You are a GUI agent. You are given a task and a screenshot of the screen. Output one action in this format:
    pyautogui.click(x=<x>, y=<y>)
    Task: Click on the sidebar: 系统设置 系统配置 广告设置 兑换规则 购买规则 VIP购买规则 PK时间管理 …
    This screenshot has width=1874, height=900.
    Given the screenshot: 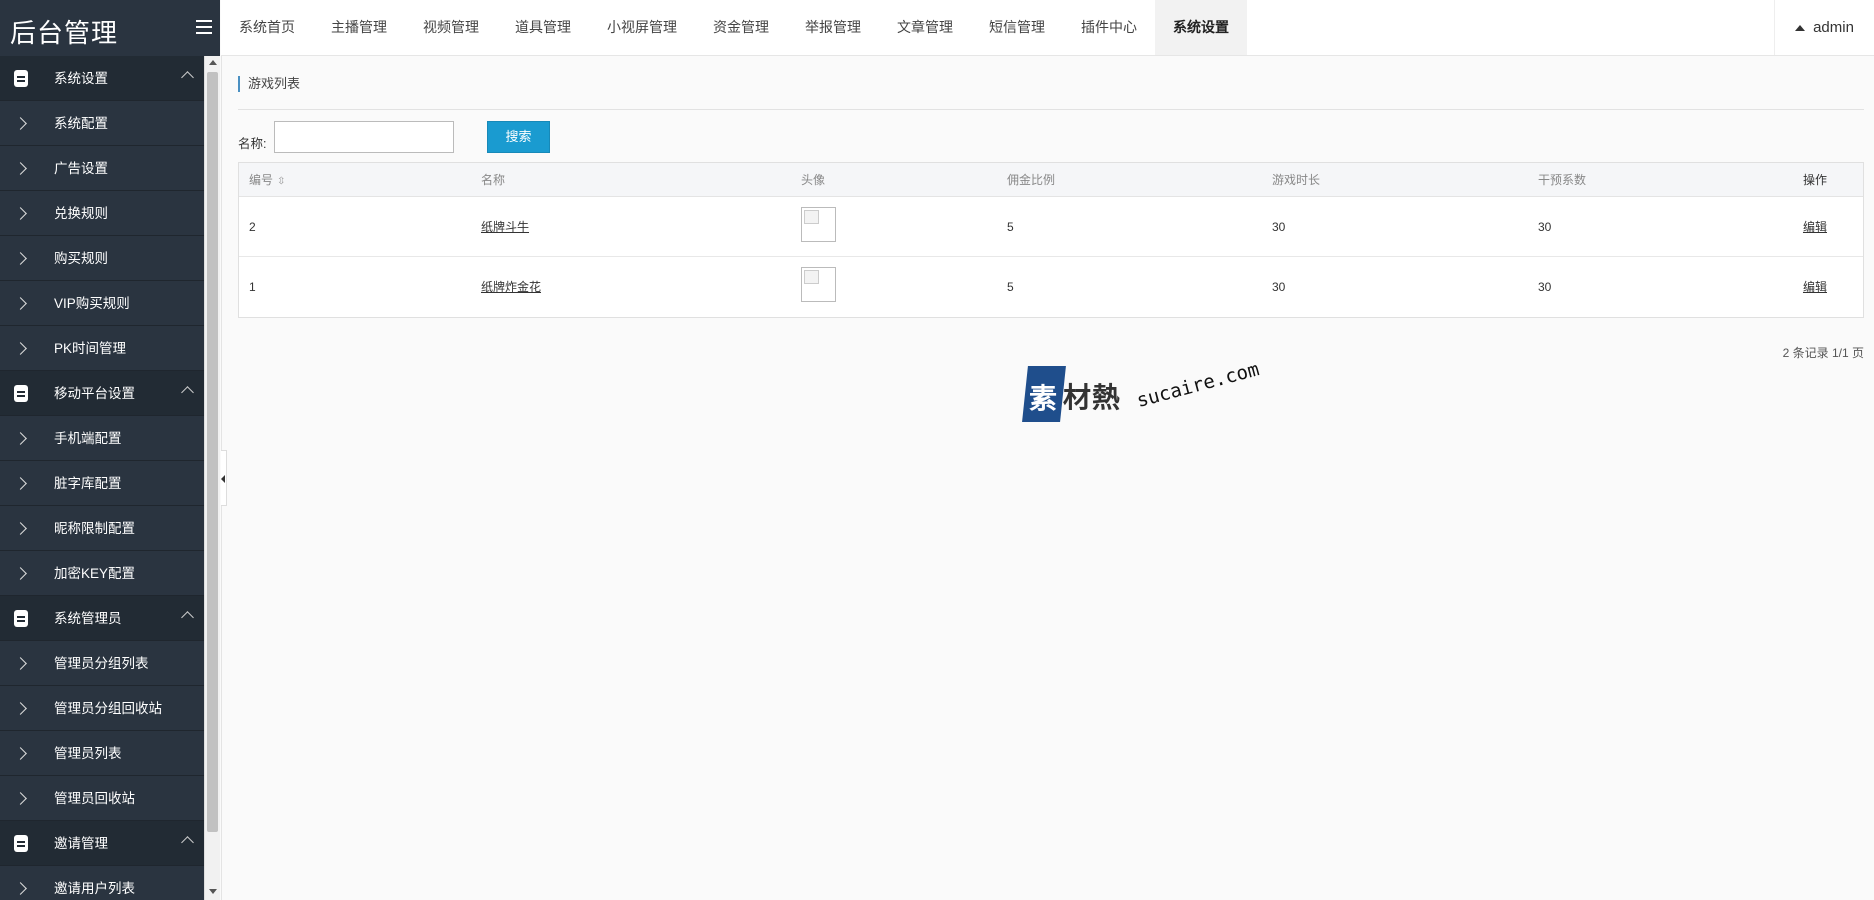 What is the action you would take?
    pyautogui.click(x=102, y=478)
    